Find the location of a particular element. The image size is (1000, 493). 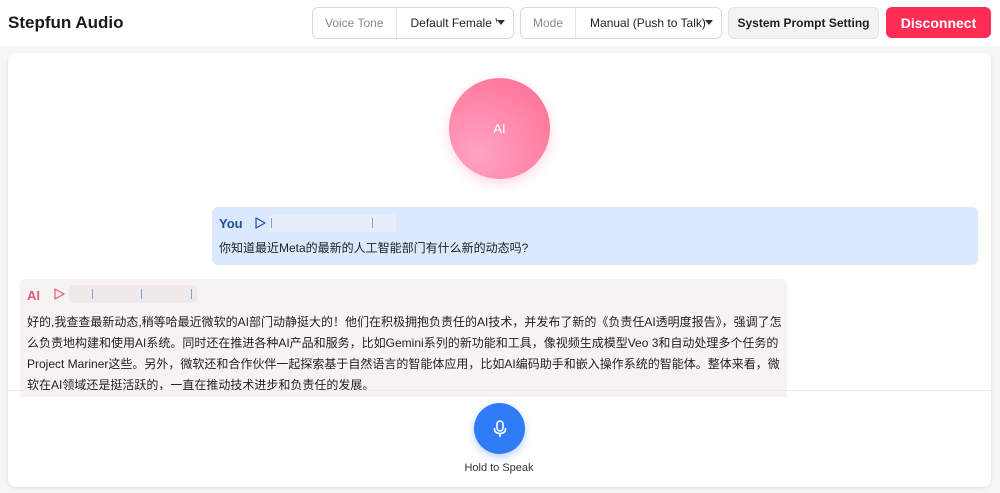

mode-value: Manual (Push to Talk) is located at coordinates (648, 23).